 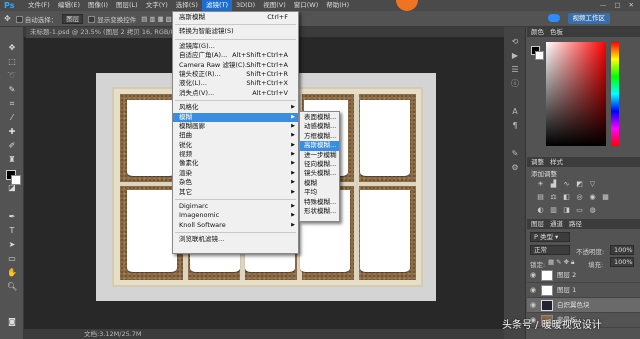 What do you see at coordinates (12, 48) in the screenshot?
I see `move-tool-icon: ✥` at bounding box center [12, 48].